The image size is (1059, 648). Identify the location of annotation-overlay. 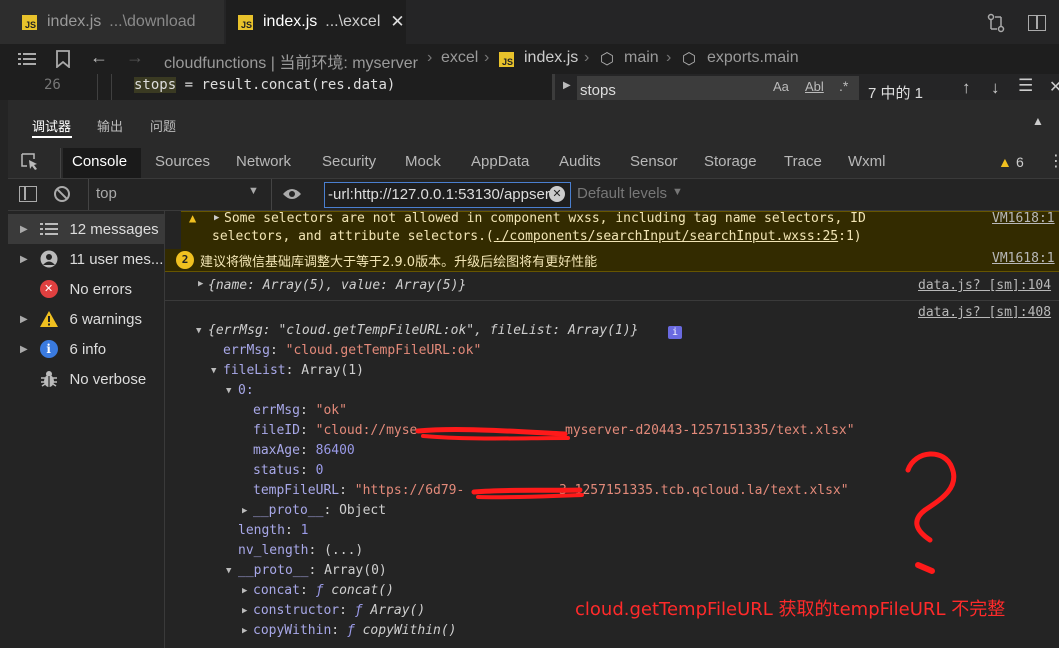
(686, 500).